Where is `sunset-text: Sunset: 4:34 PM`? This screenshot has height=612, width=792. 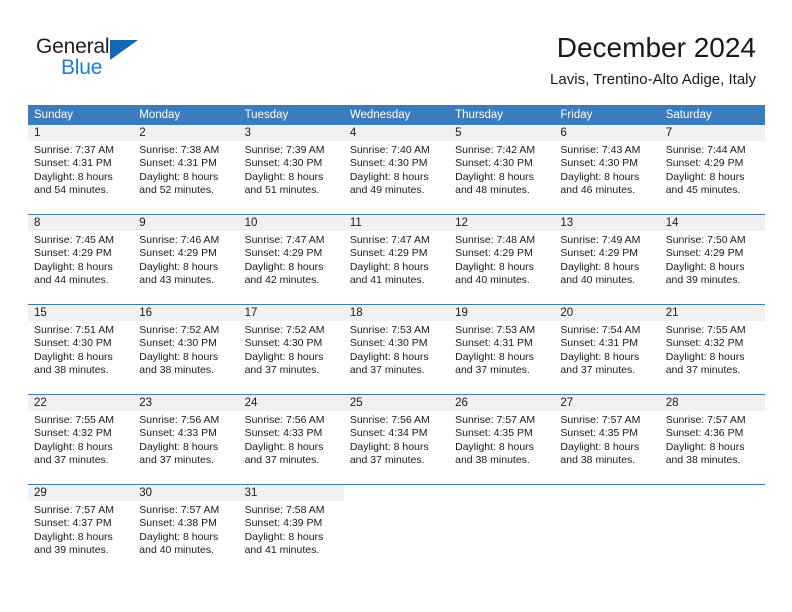
sunset-text: Sunset: 4:34 PM is located at coordinates (388, 433).